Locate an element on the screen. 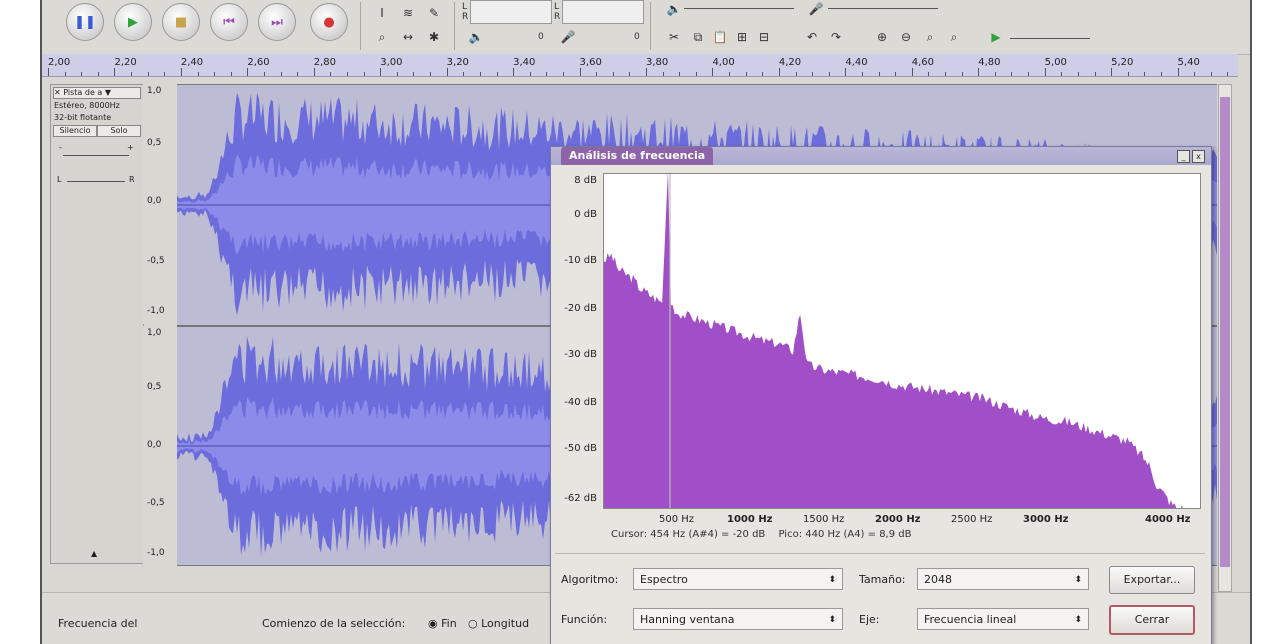 The width and height of the screenshot is (1288, 644). meter-right-label: R is located at coordinates (465, 17).